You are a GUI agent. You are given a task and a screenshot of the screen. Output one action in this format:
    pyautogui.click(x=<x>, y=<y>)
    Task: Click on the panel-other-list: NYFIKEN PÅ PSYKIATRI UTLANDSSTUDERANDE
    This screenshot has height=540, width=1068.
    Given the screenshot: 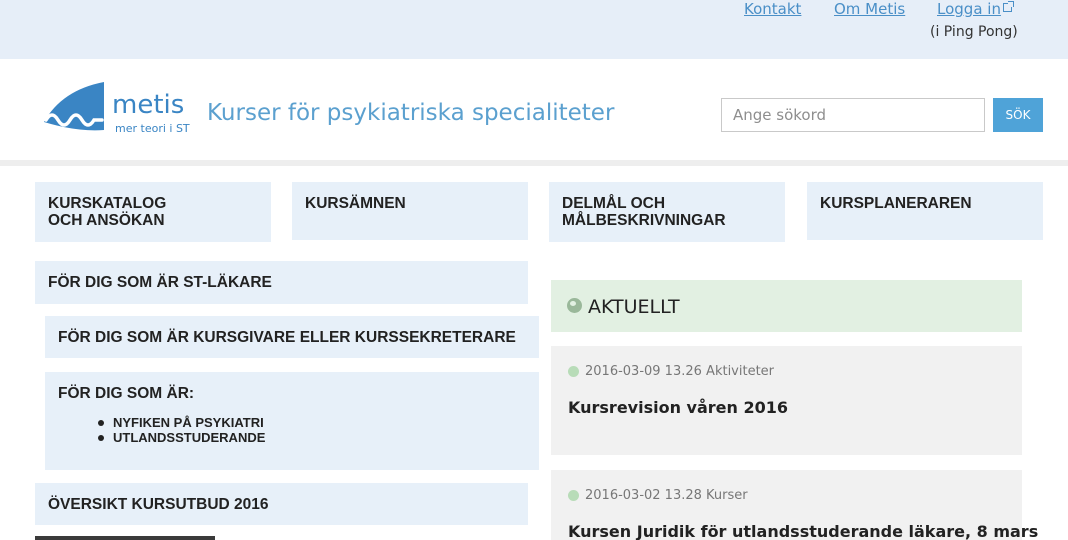 What is the action you would take?
    pyautogui.click(x=292, y=430)
    